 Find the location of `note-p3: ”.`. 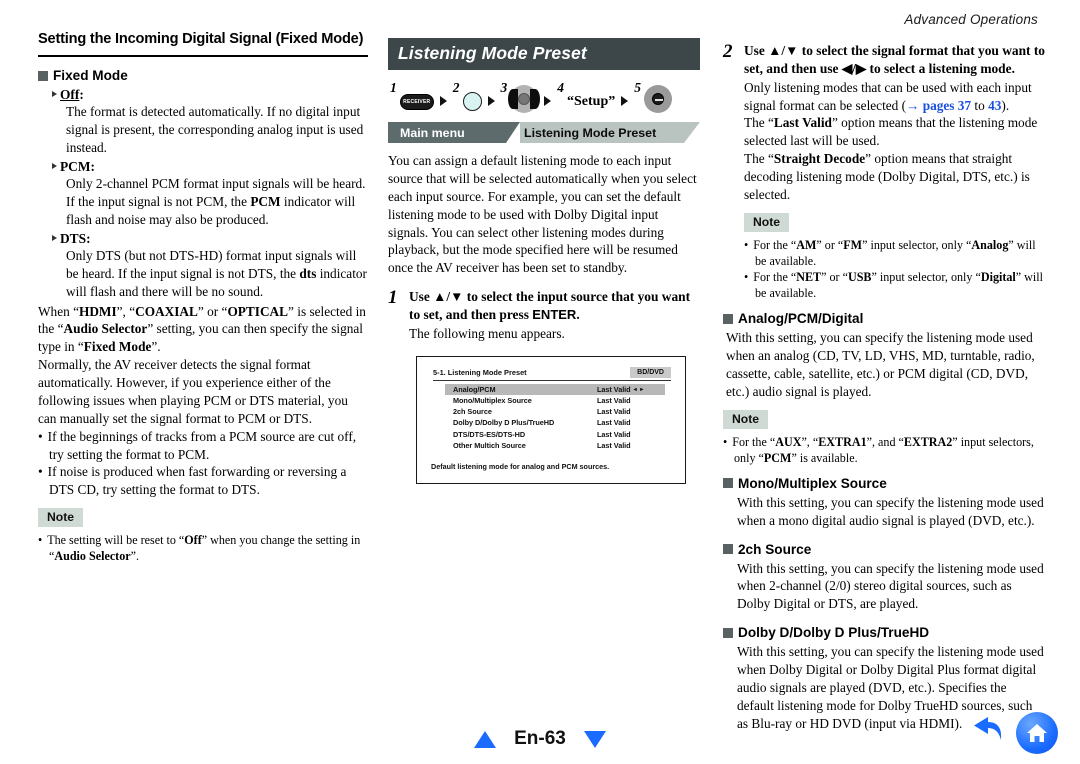

note-p3: ”. is located at coordinates (135, 556).